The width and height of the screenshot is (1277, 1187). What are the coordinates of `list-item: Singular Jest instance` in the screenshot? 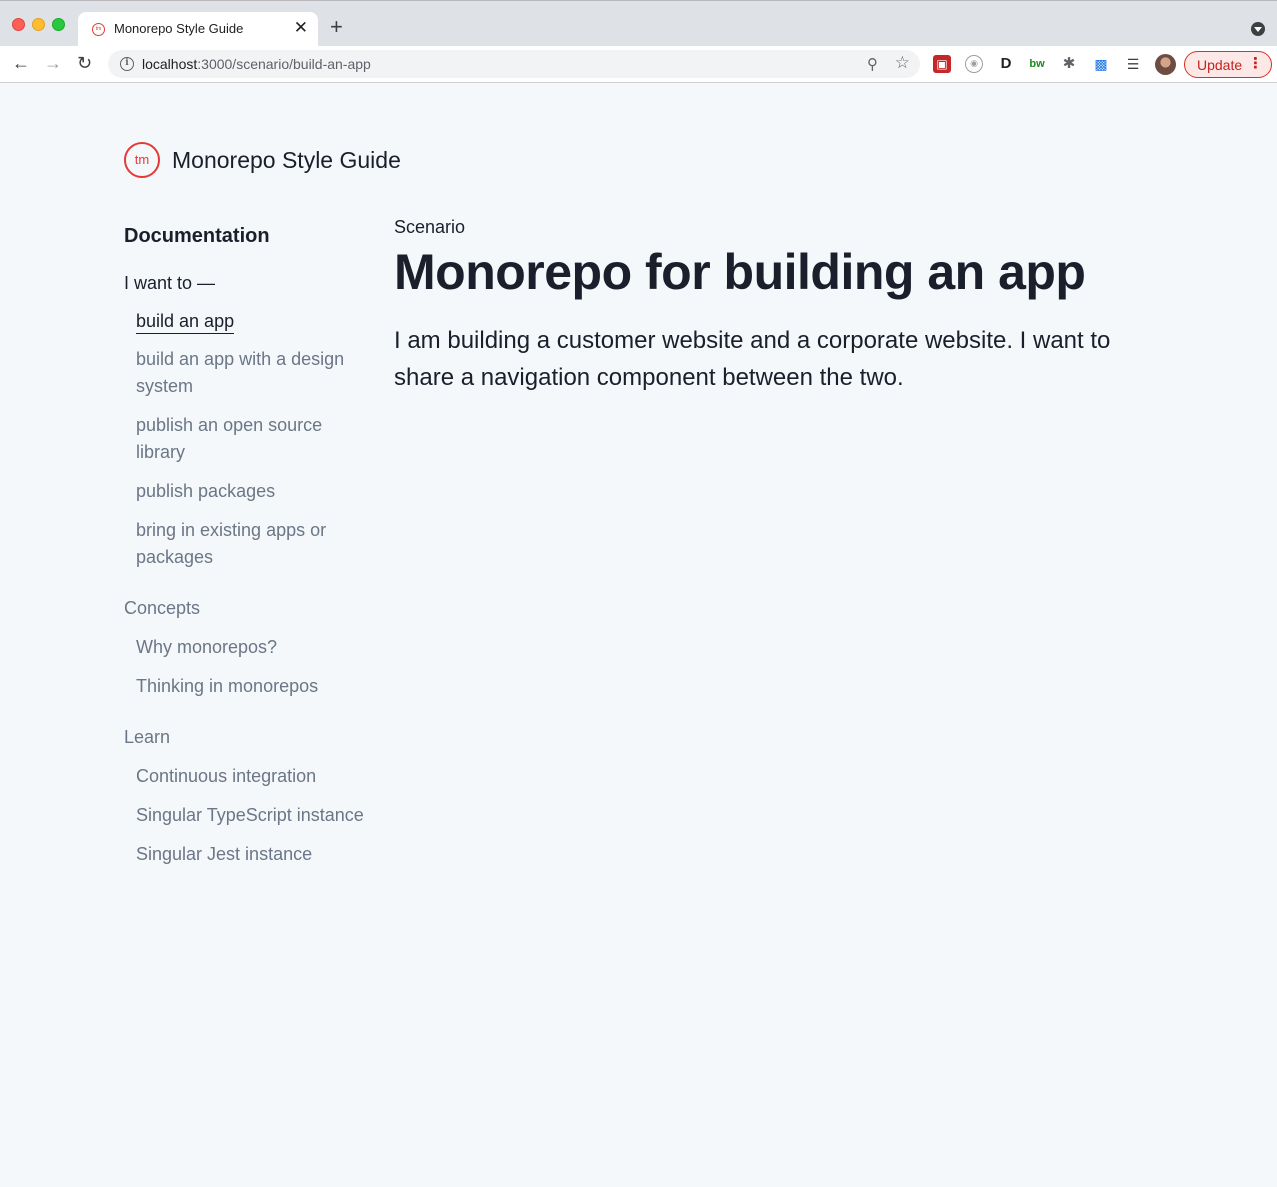 It's located at (250, 854).